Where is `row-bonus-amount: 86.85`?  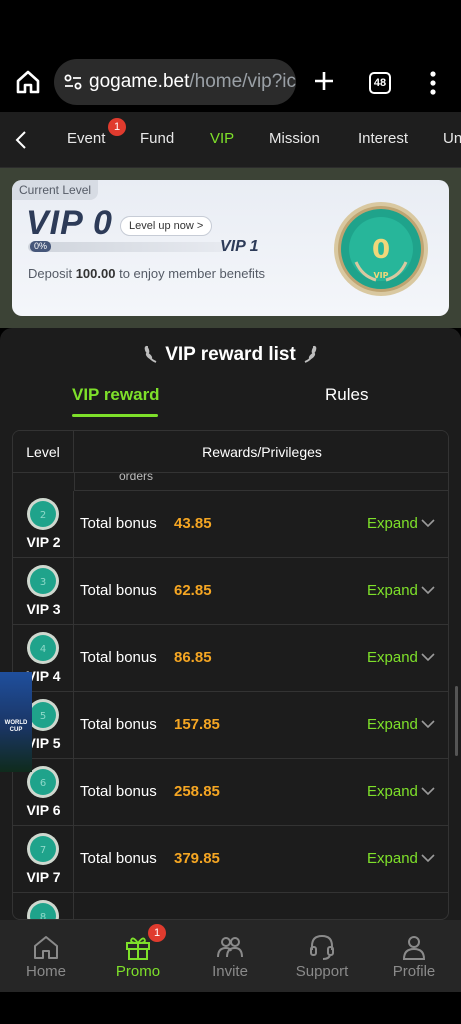
row-bonus-amount: 86.85 is located at coordinates (193, 657).